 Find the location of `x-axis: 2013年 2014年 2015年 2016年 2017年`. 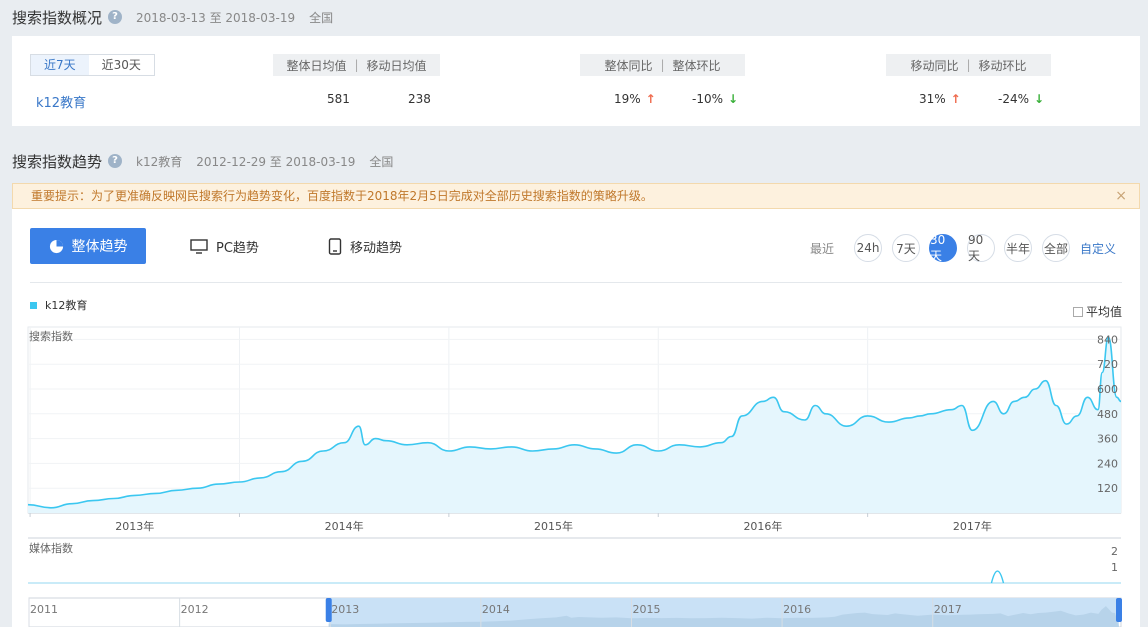

x-axis: 2013年 2014年 2015年 2016年 2017年 is located at coordinates (510, 523).